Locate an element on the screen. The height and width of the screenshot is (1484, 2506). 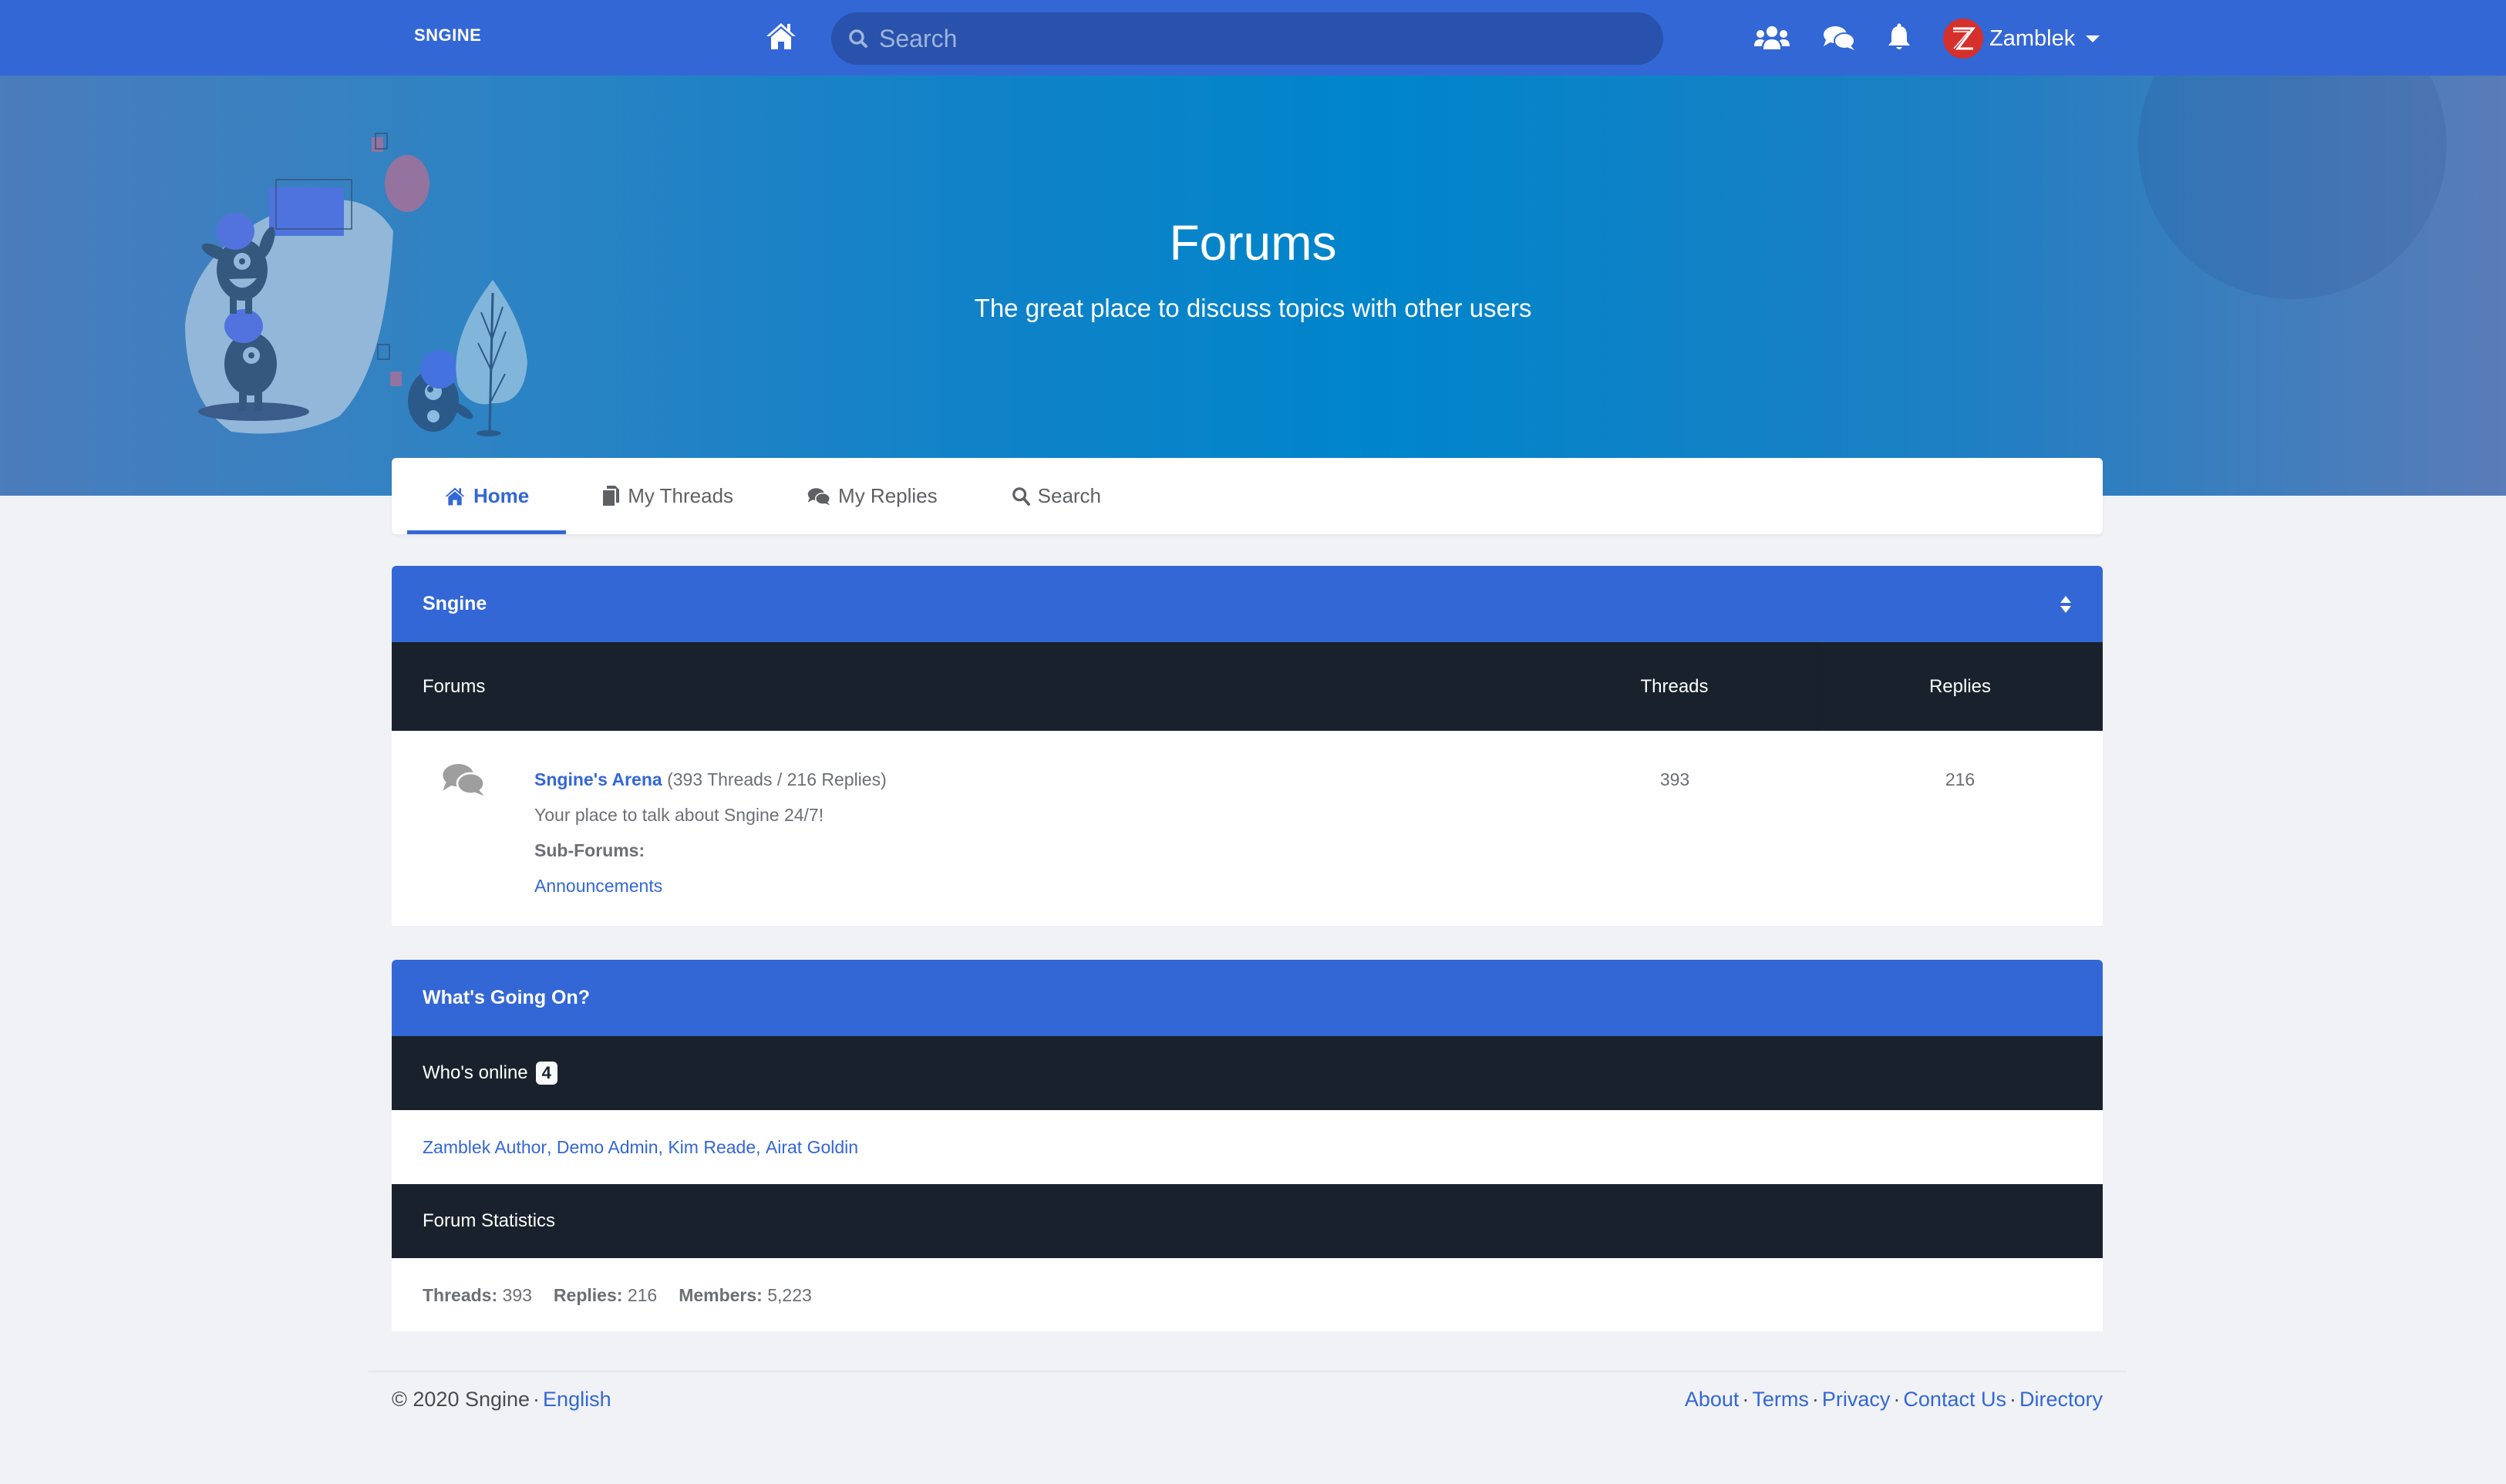
user-avatar-z-icon is located at coordinates (1964, 38).